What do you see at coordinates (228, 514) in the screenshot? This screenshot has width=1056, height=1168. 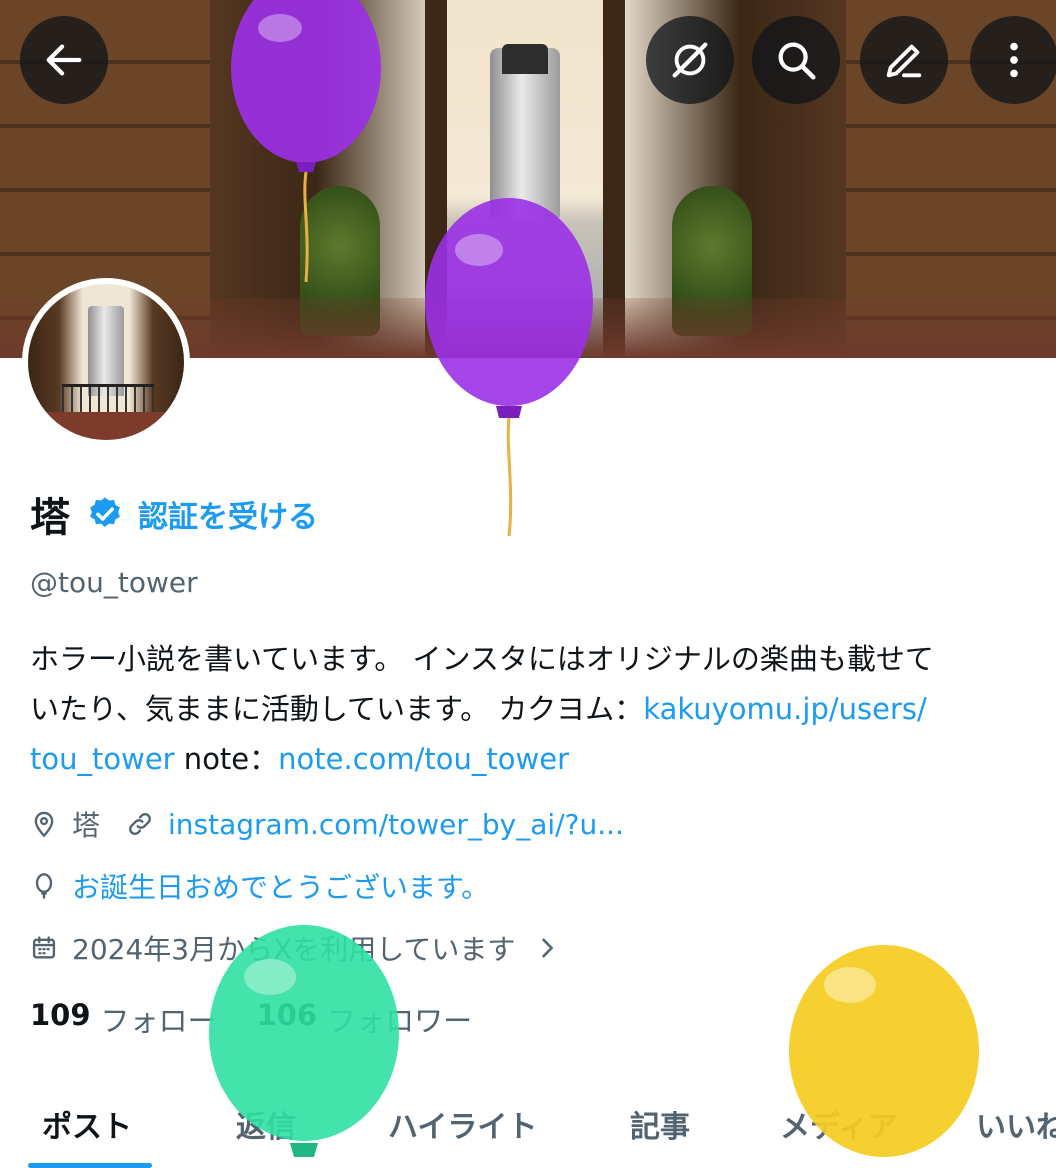 I see `get-verified-link: 認証を受ける` at bounding box center [228, 514].